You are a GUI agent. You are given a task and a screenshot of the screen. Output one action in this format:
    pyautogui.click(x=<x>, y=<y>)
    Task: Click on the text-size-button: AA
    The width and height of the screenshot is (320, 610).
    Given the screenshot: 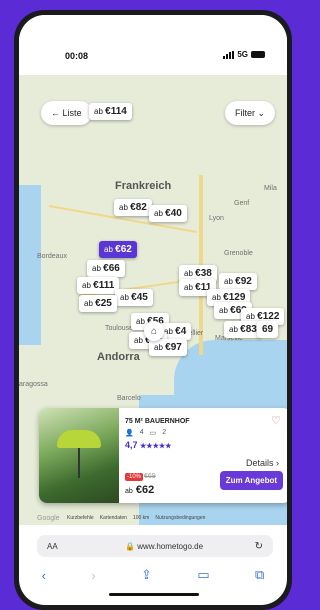 What is the action you would take?
    pyautogui.click(x=52, y=546)
    